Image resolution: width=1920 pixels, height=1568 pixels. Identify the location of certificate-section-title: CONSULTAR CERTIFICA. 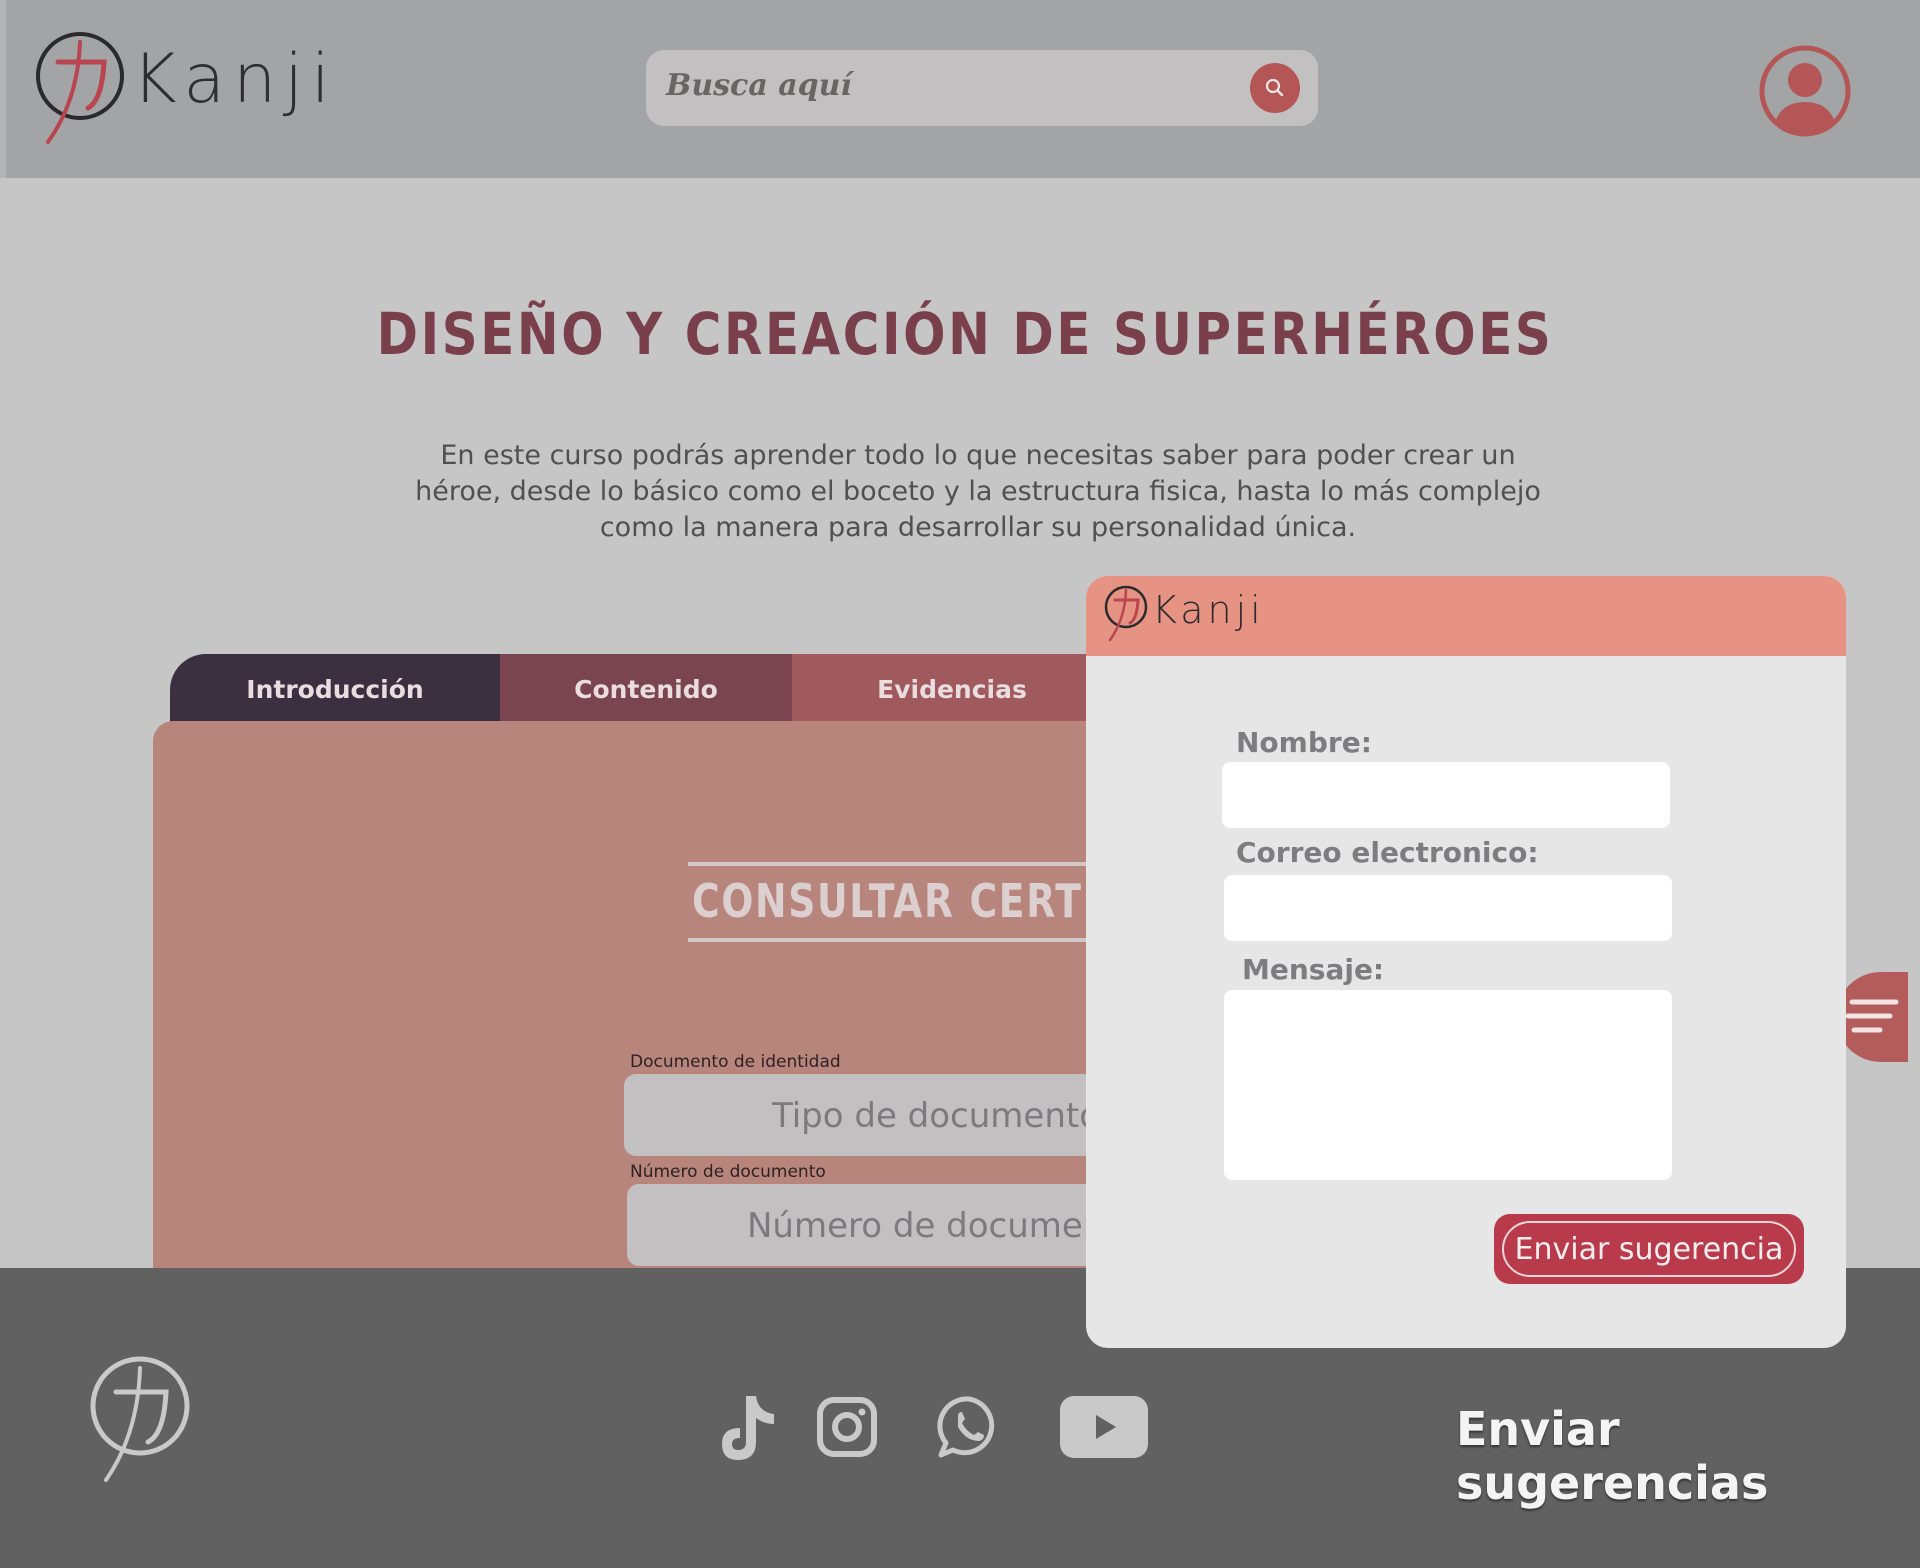
(918, 902).